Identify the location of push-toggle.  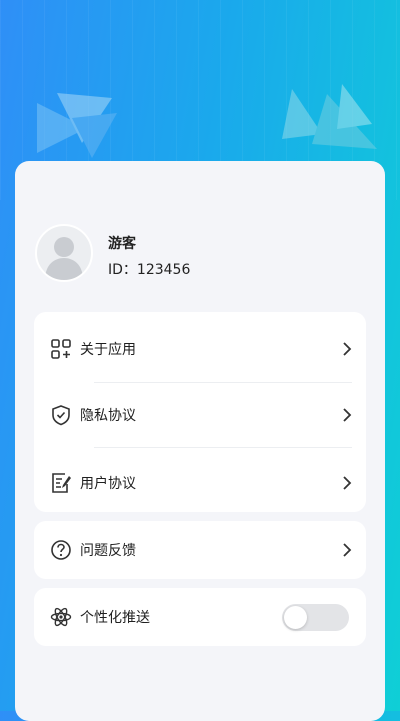
(315, 617).